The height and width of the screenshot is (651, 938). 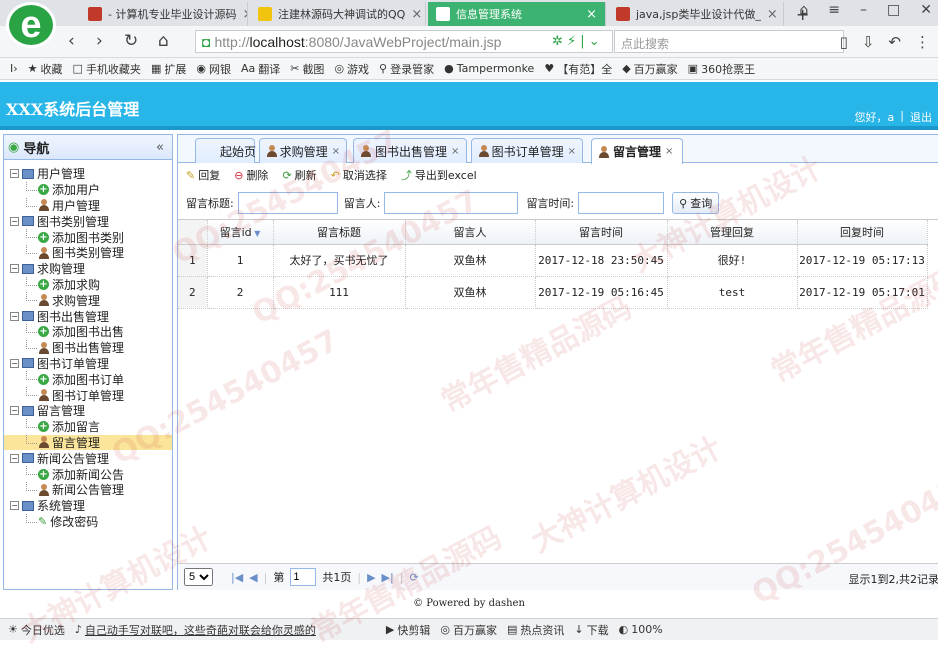 I want to click on collapse-icon: «, so click(x=160, y=147).